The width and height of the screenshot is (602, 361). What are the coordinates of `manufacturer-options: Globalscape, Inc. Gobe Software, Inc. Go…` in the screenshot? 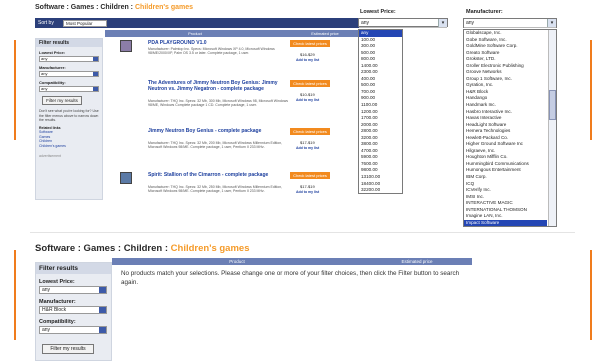 It's located at (510, 128).